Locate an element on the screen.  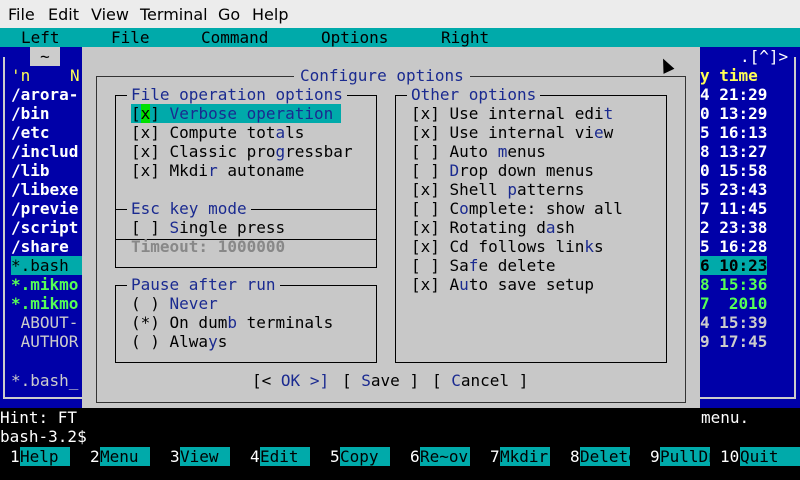
ok-pre: [< is located at coordinates (266, 380).